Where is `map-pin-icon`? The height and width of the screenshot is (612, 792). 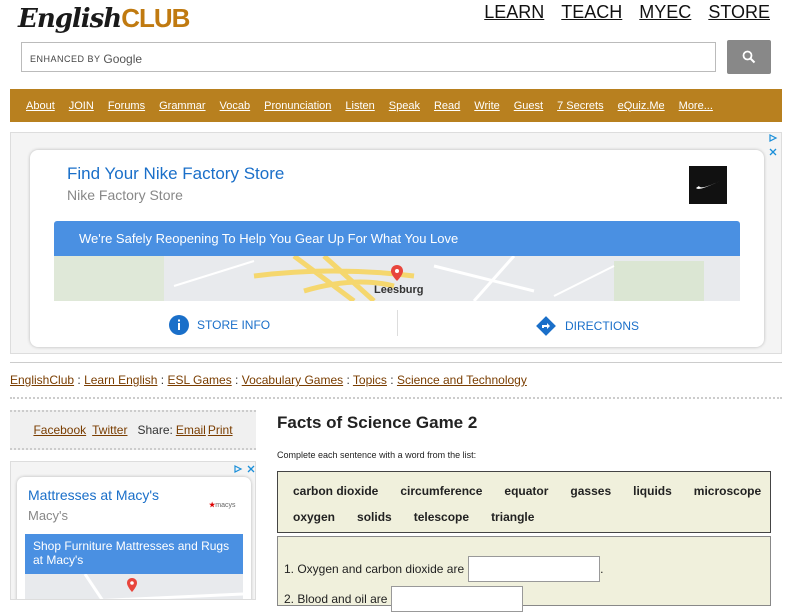
map-pin-icon is located at coordinates (397, 273).